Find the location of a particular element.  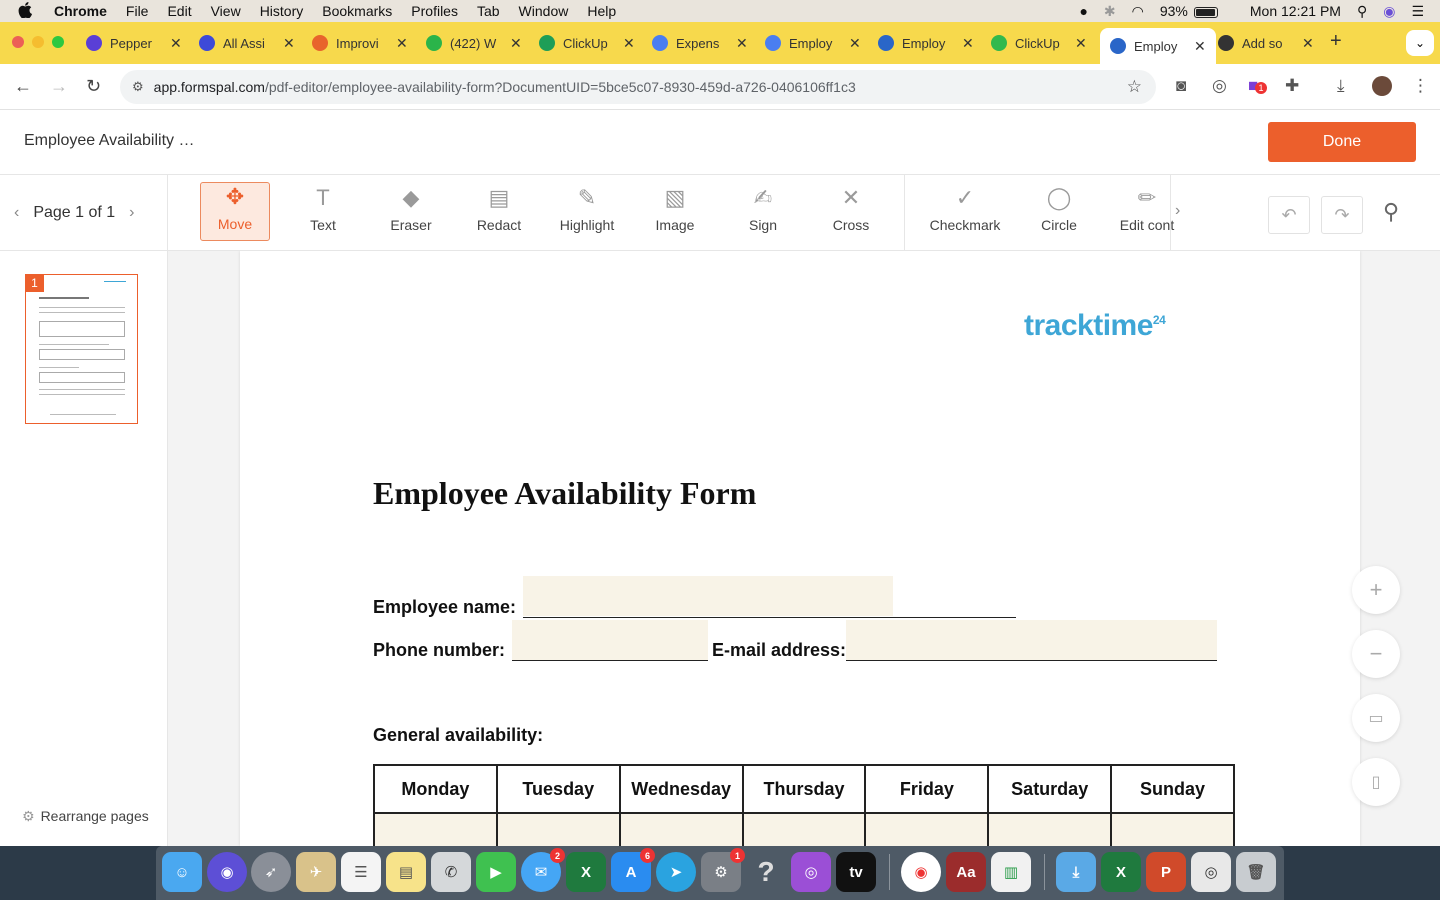

tool-image-button: ▧ Image is located at coordinates (675, 211).